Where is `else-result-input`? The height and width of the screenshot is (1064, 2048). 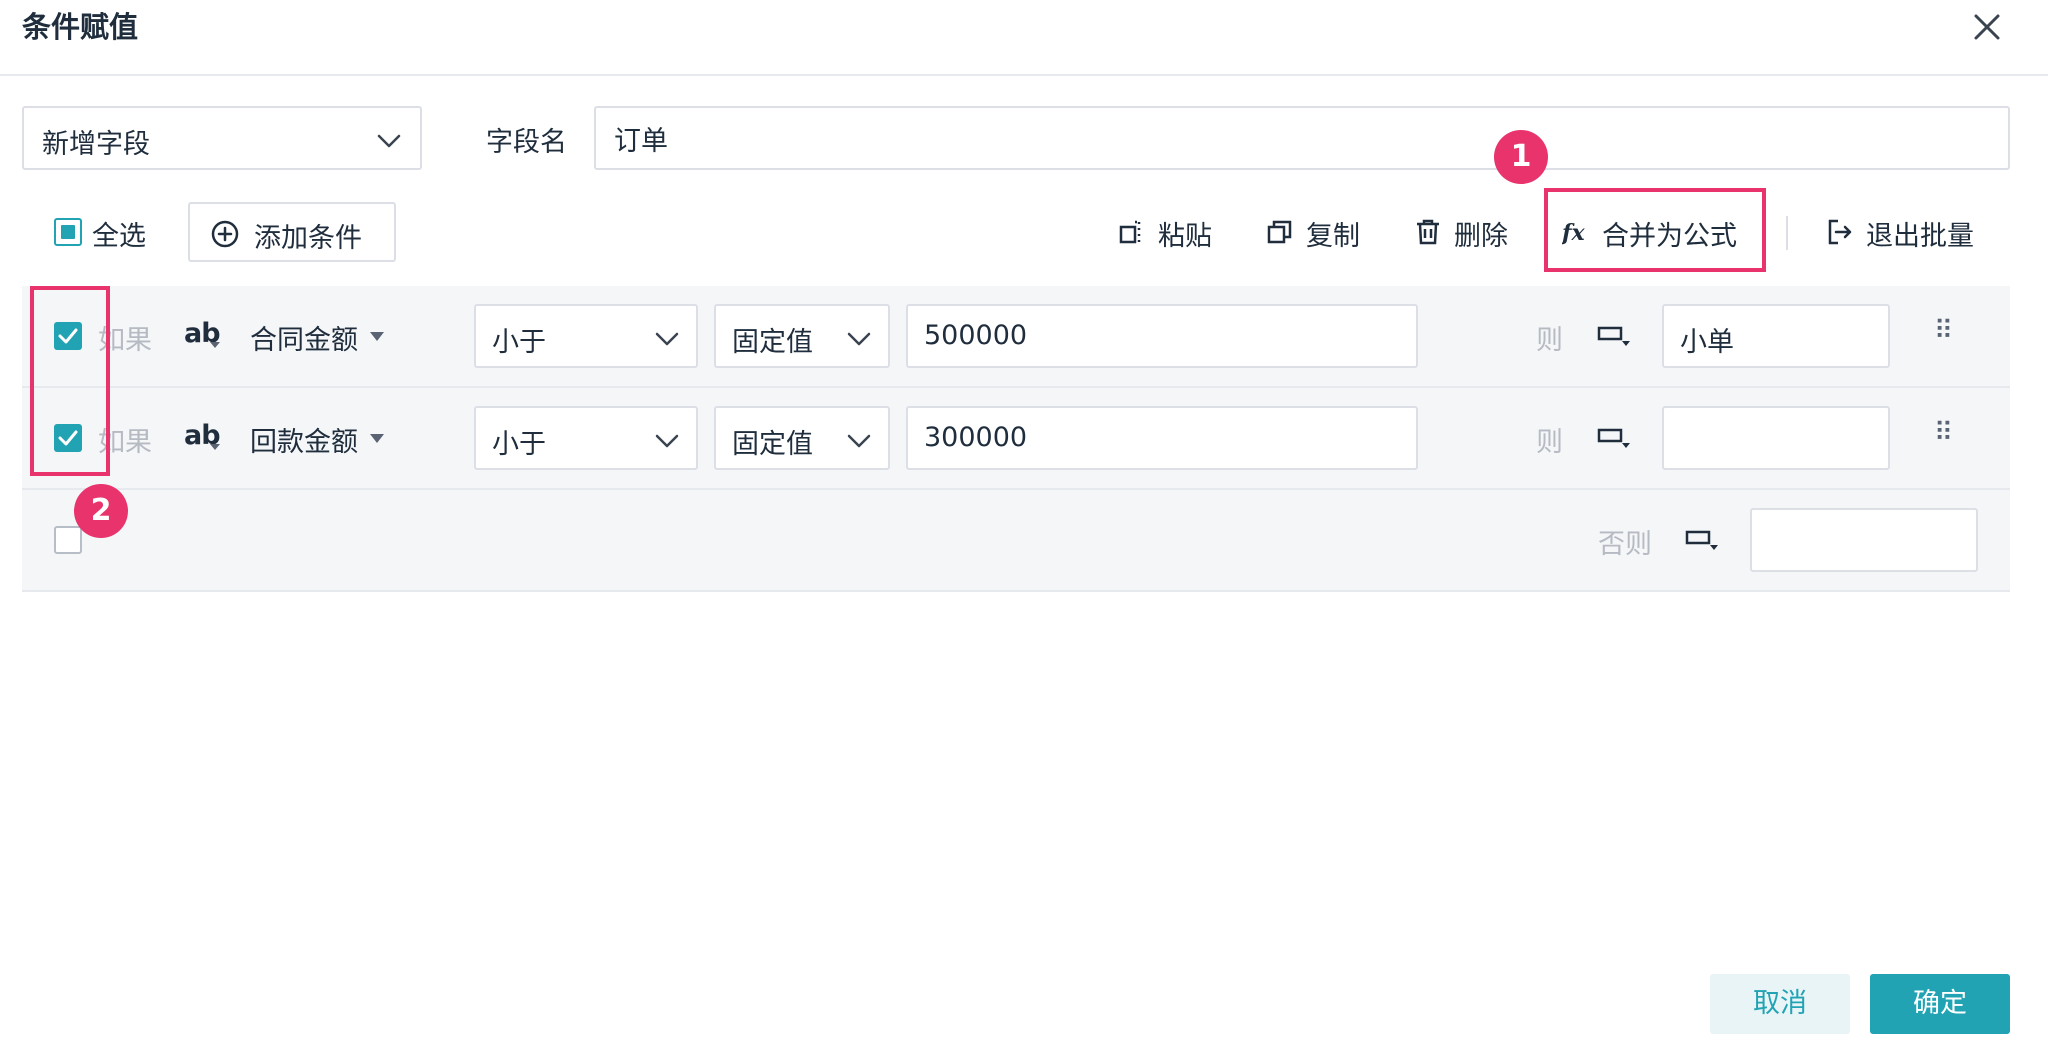 else-result-input is located at coordinates (1864, 540).